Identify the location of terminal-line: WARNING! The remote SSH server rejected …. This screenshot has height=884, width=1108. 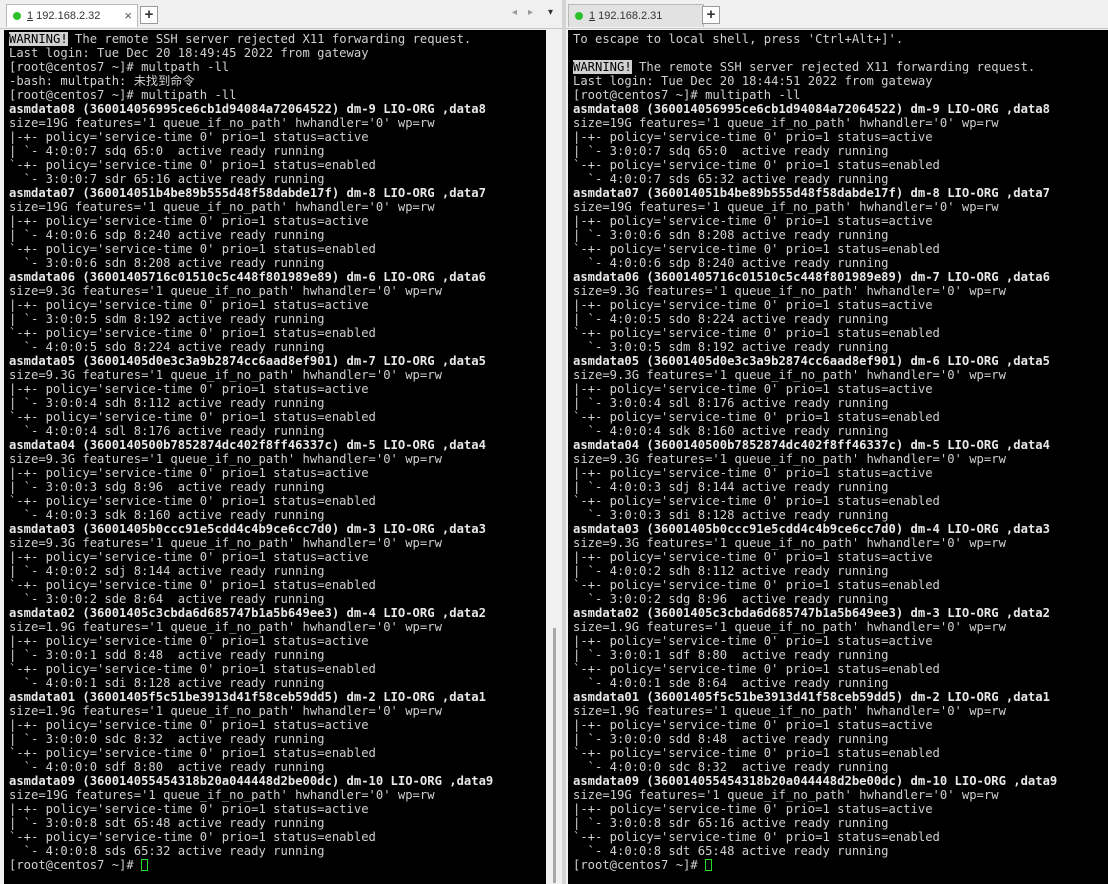
(840, 67).